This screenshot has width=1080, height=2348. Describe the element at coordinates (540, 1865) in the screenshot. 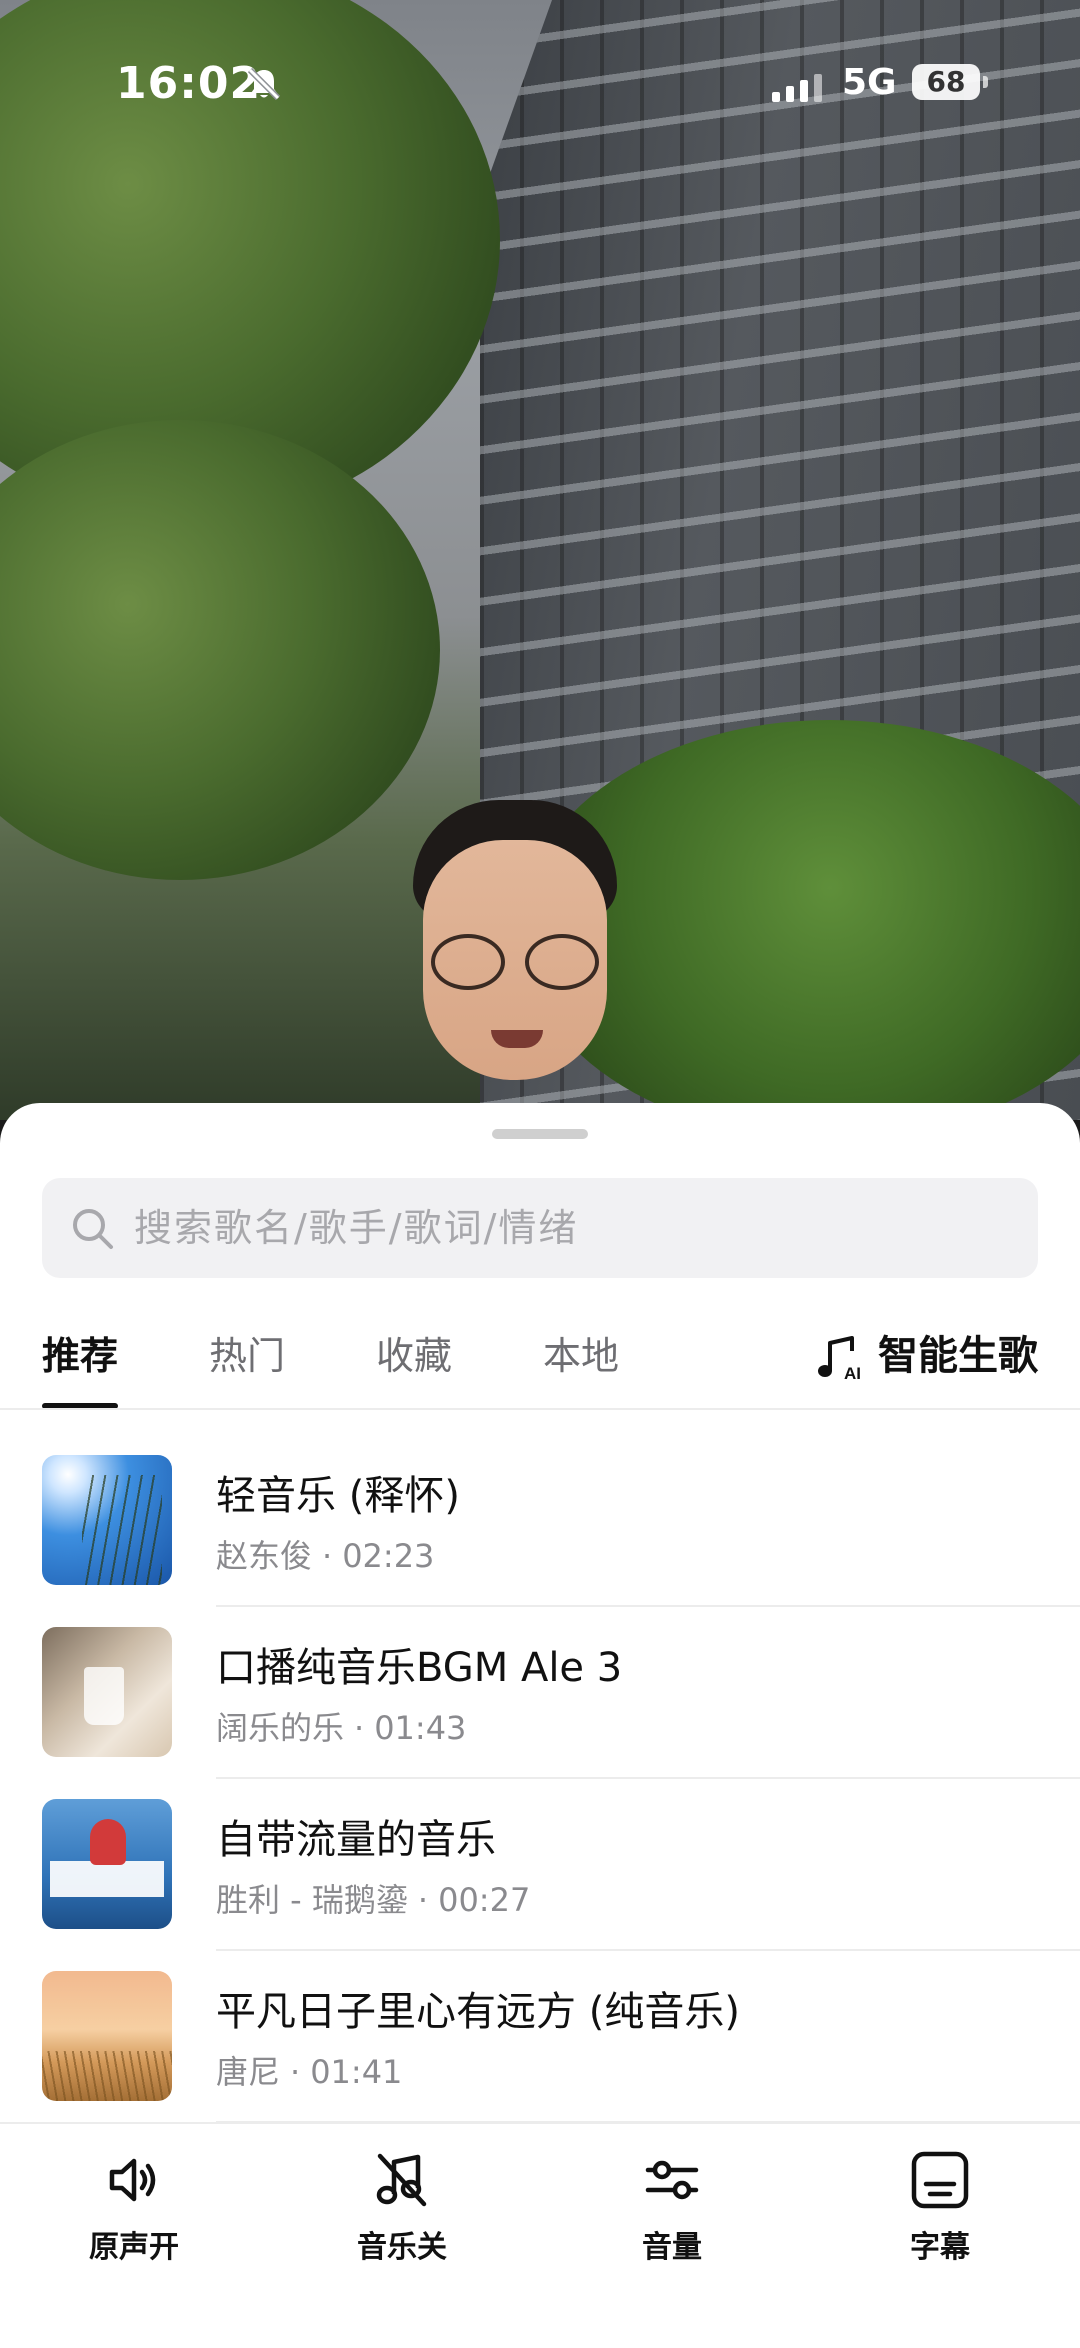

I see `song-item: 自带流量的音乐 胜利 - 瑞鹅鎏 · 00:27` at that location.